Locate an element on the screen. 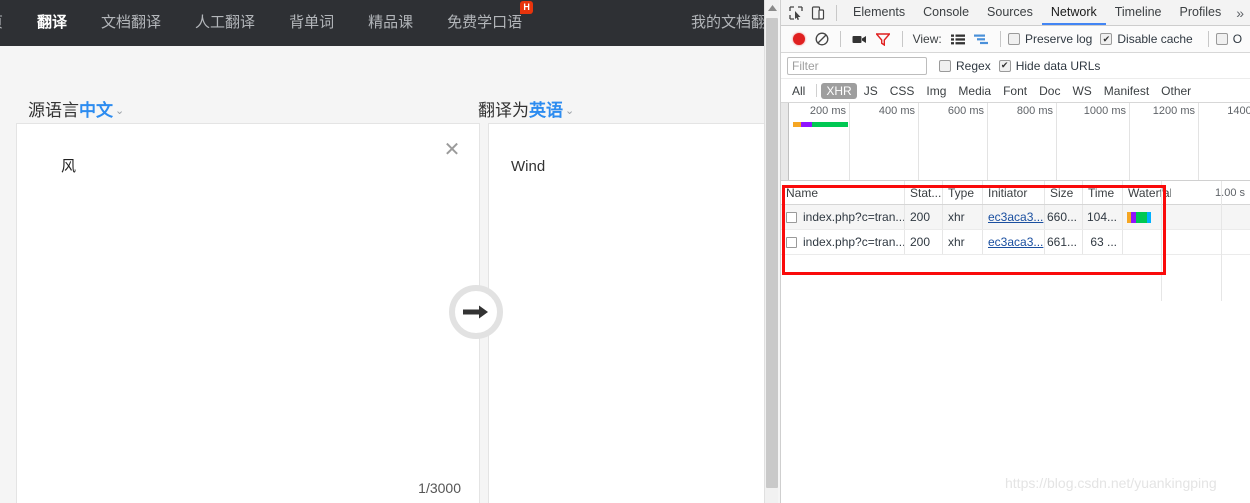 The image size is (1250, 503). nav-item-premium-course: 精品课 is located at coordinates (390, 23).